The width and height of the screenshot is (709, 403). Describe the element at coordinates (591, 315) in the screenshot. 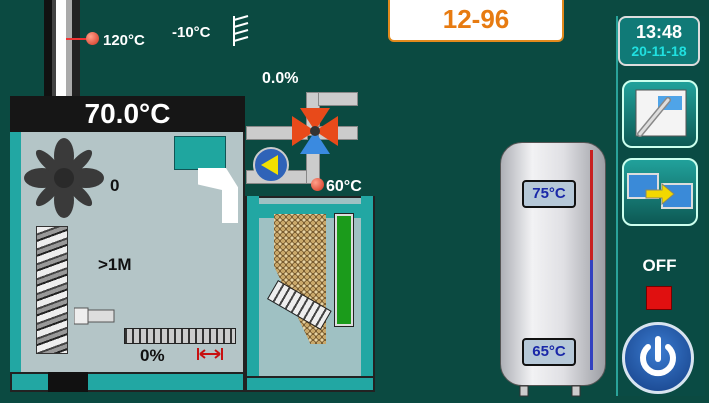

I see `tank-cold-line` at that location.